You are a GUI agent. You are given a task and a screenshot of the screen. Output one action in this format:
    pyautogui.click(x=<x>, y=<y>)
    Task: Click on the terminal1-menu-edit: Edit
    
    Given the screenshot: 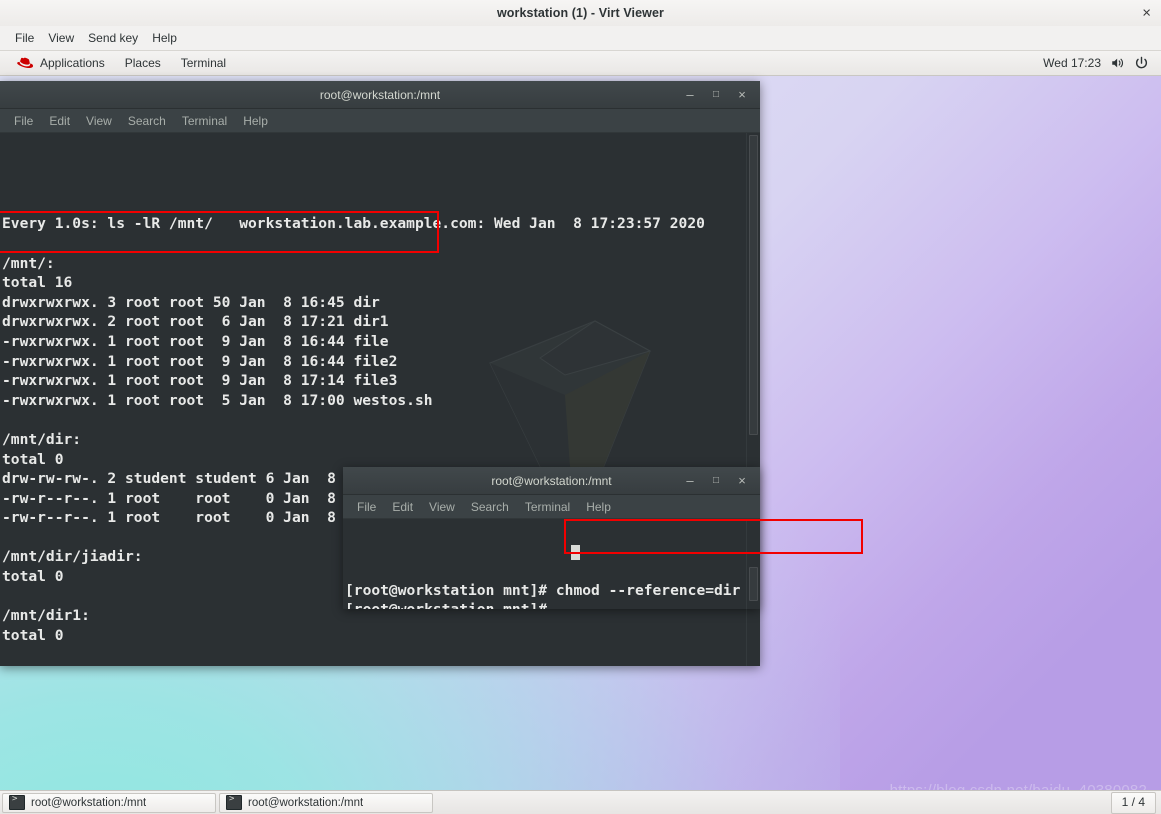 What is the action you would take?
    pyautogui.click(x=59, y=121)
    